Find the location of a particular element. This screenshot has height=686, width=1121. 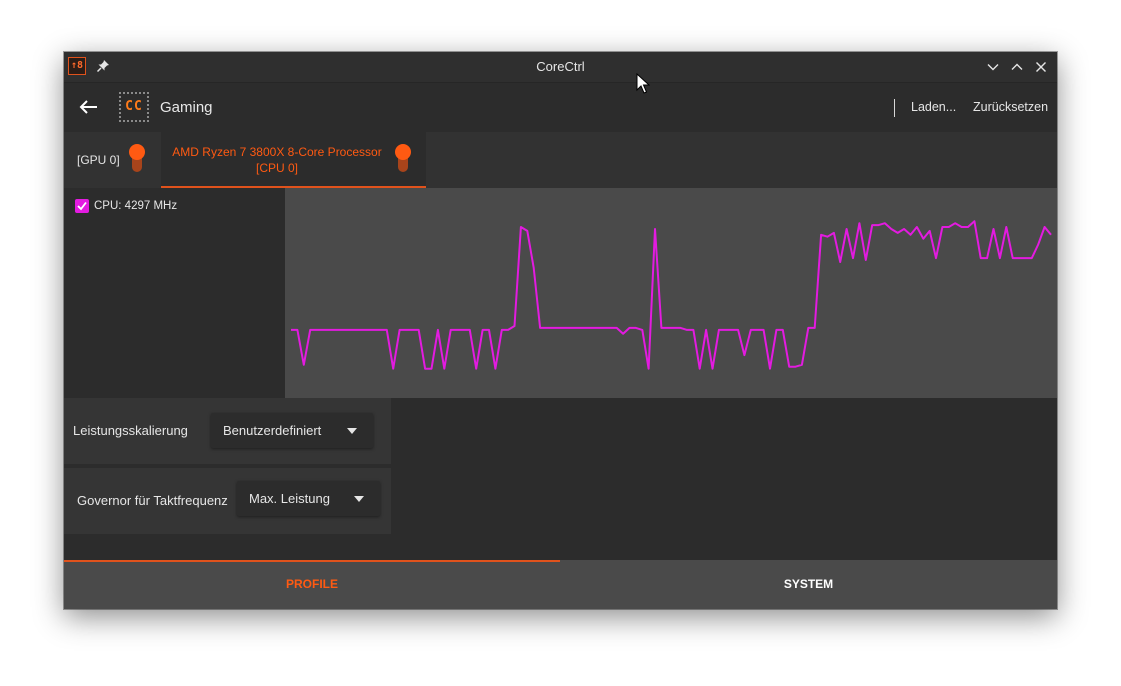

governor-select: Max. Leistung is located at coordinates (308, 498).